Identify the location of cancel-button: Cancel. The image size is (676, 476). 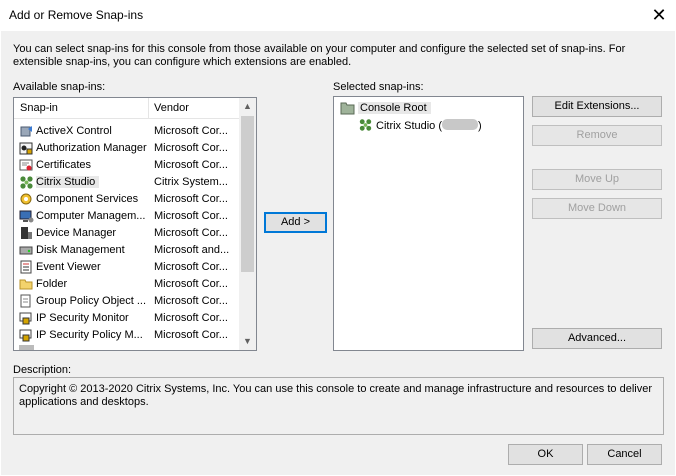
(624, 454).